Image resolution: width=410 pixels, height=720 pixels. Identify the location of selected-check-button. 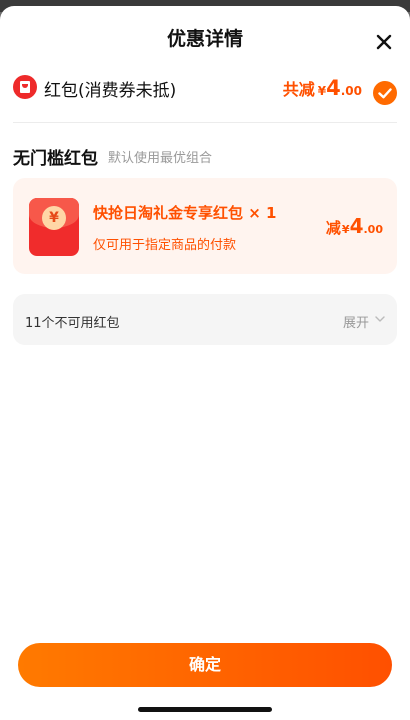
(385, 93).